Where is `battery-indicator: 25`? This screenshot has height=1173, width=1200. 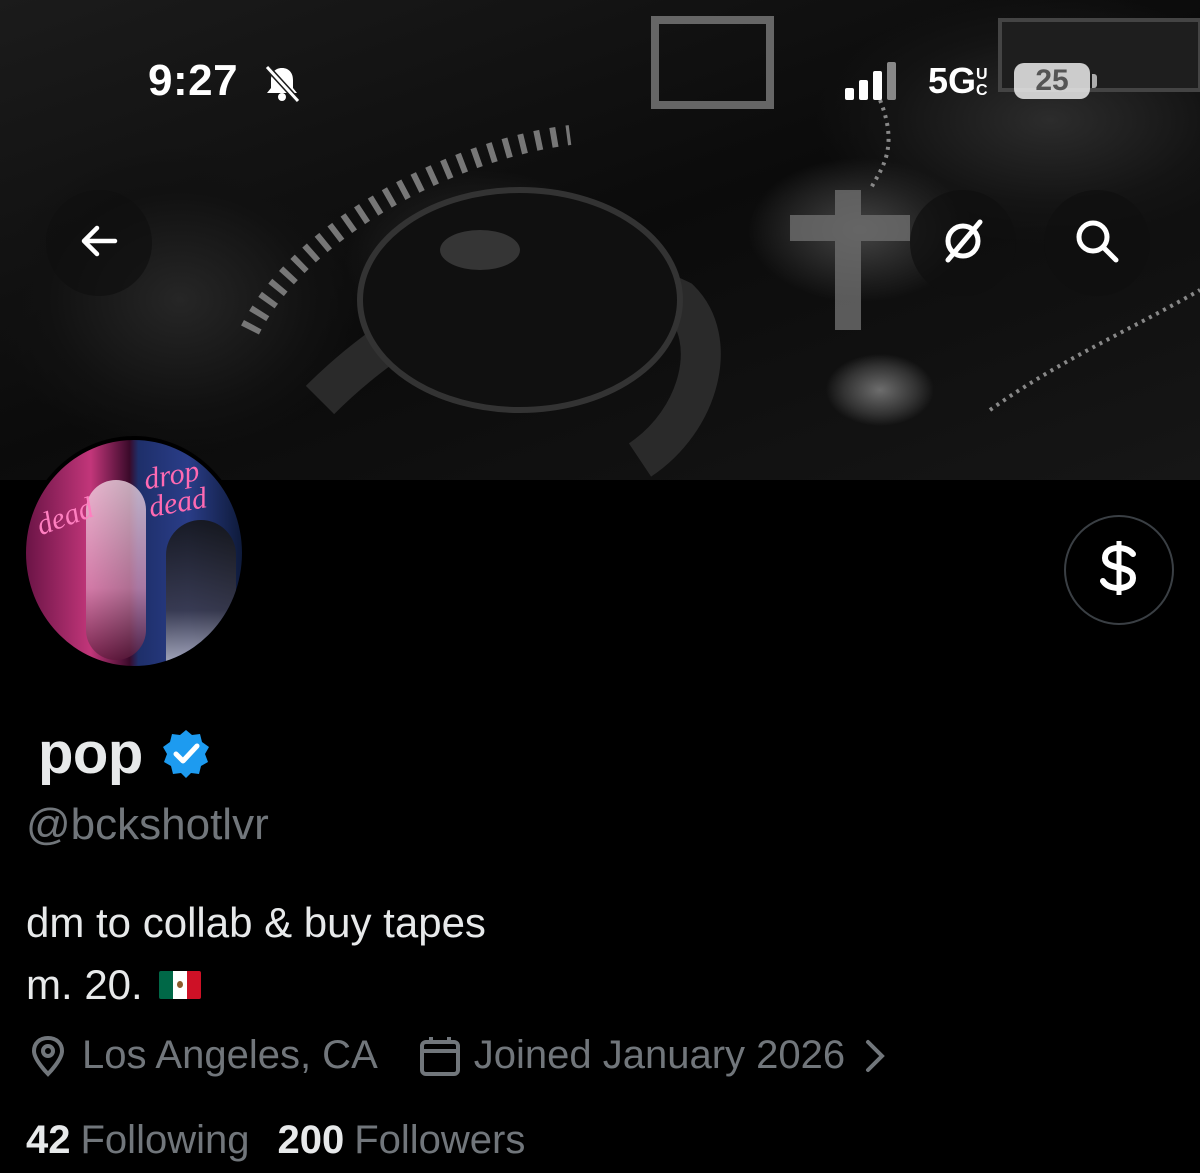
battery-indicator: 25 is located at coordinates (1052, 81).